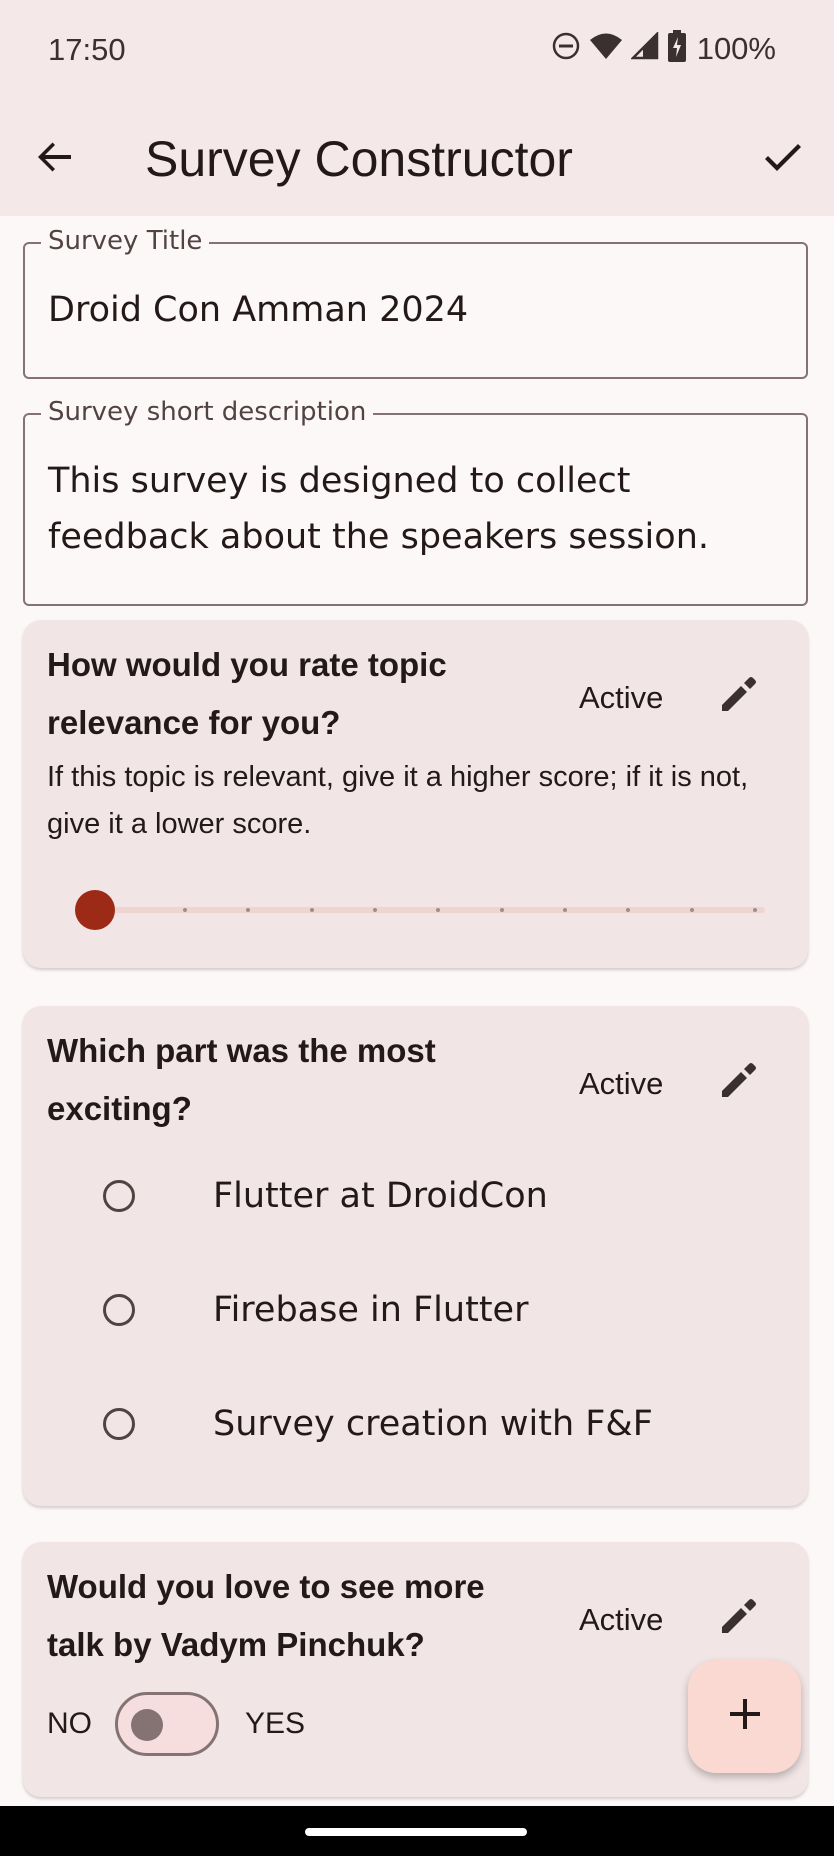 Image resolution: width=834 pixels, height=1856 pixels. What do you see at coordinates (241, 1079) in the screenshot?
I see `question-title: Which part was the most exciting?` at bounding box center [241, 1079].